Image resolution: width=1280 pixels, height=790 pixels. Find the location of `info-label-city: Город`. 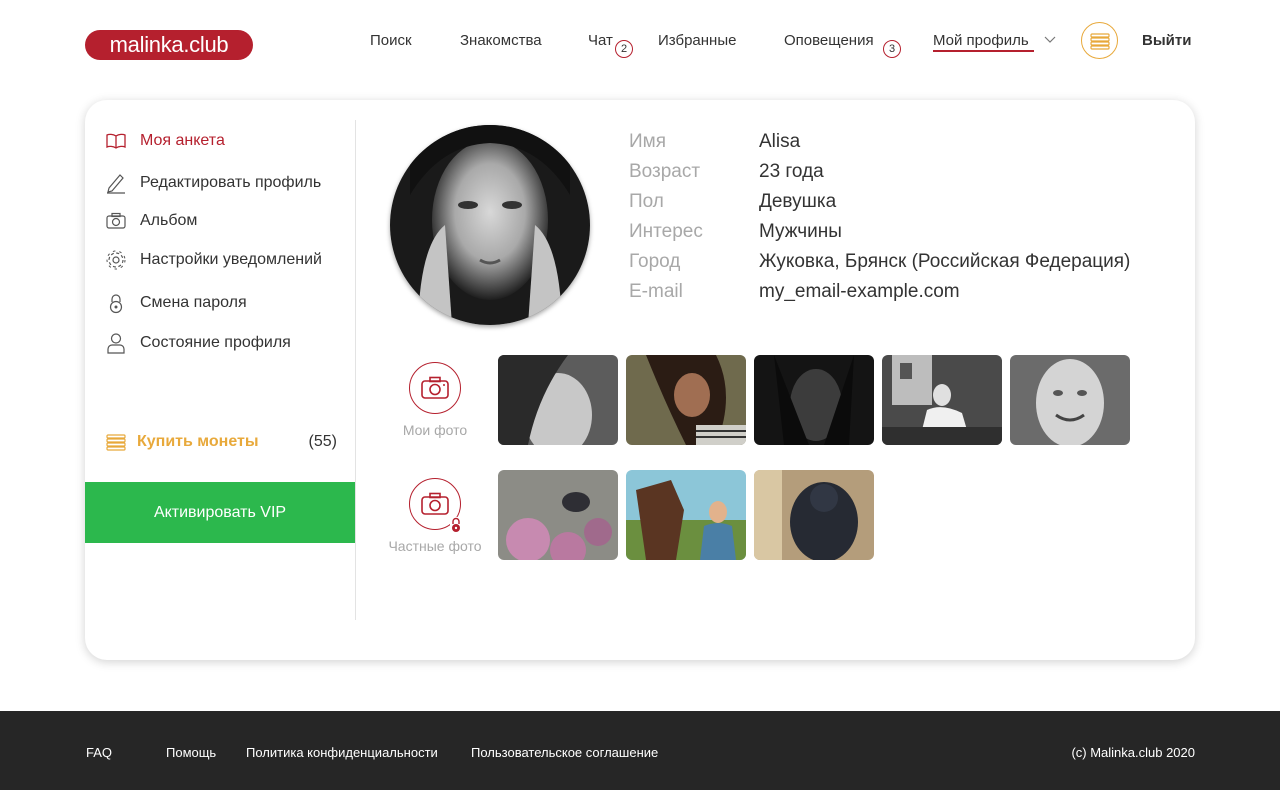

info-label-city: Город is located at coordinates (655, 261).